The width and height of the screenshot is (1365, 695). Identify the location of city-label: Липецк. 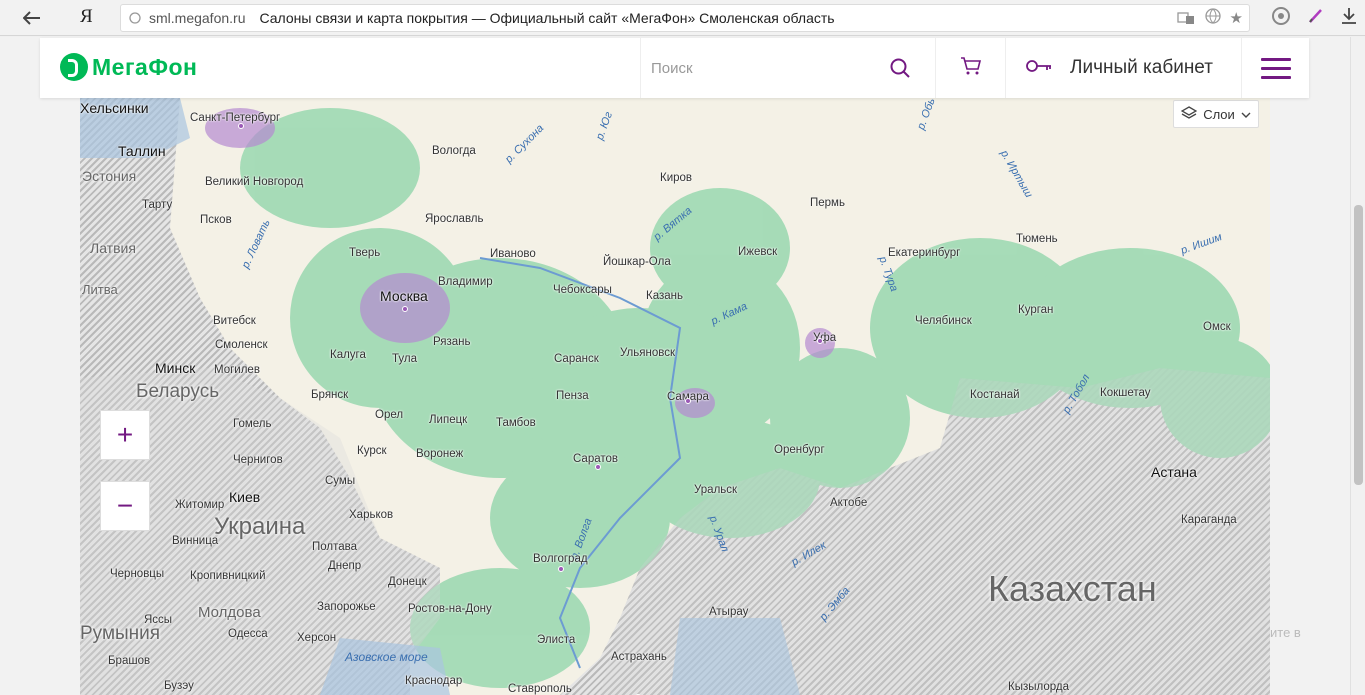
(448, 420).